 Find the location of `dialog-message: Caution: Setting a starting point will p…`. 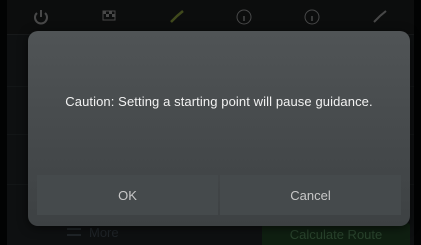

dialog-message: Caution: Setting a starting point will p… is located at coordinates (219, 101).